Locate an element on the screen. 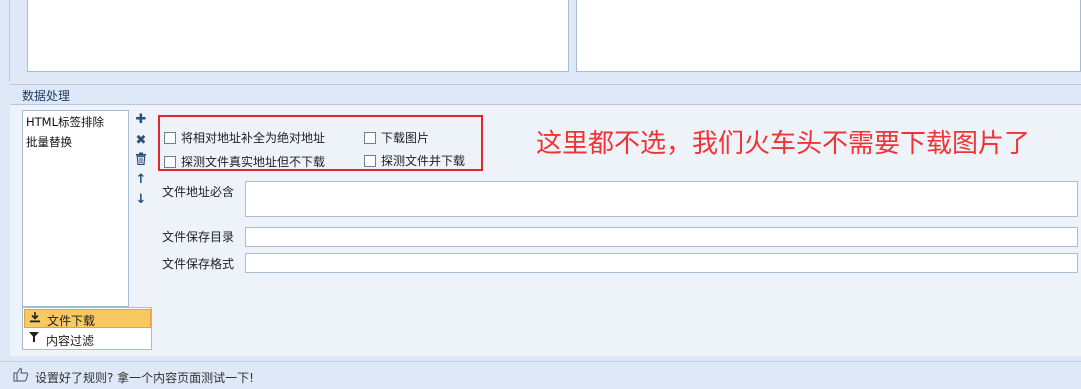 The width and height of the screenshot is (1081, 389). download-icon is located at coordinates (35, 318).